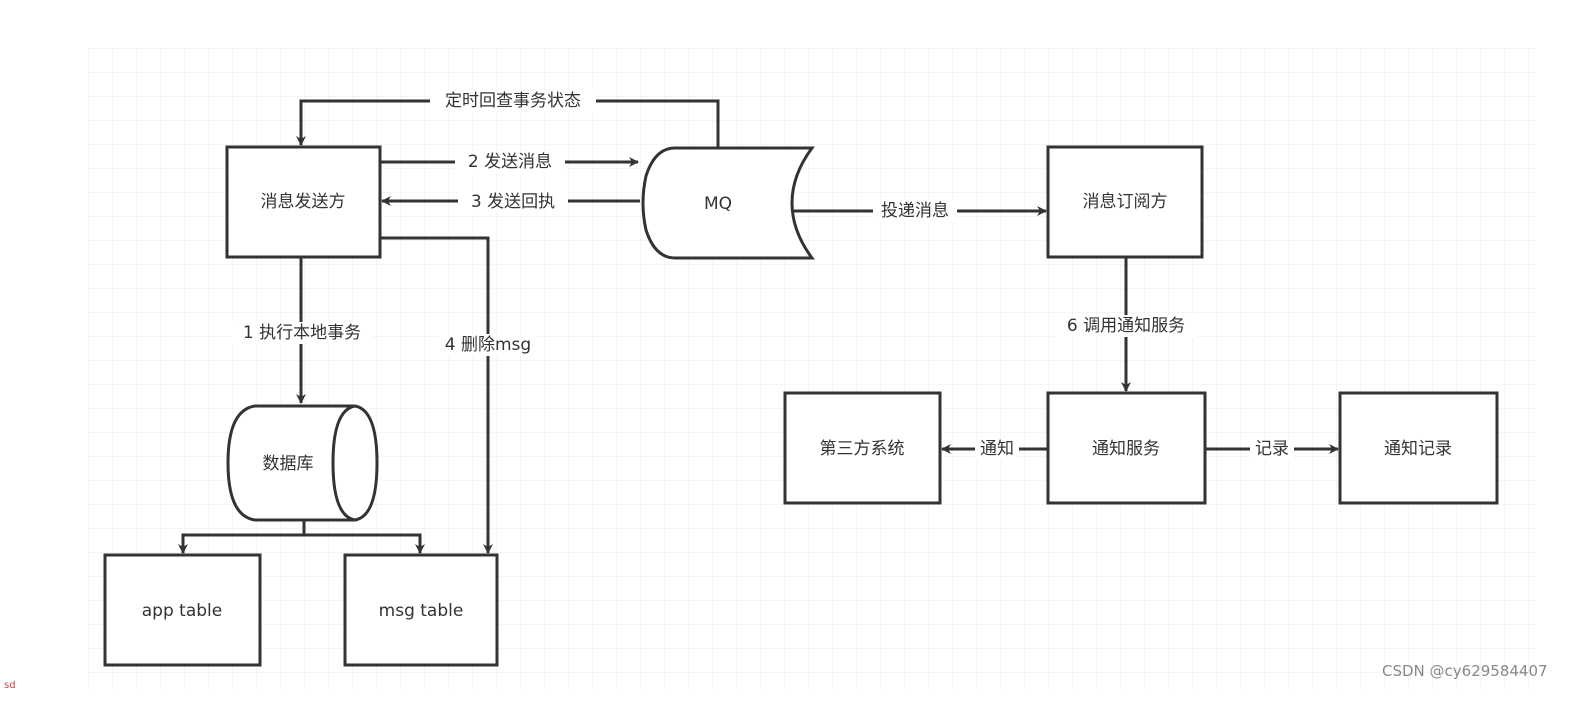 The image size is (1594, 704). I want to click on node-subscriber-label: 消息订阅方, so click(1125, 202).